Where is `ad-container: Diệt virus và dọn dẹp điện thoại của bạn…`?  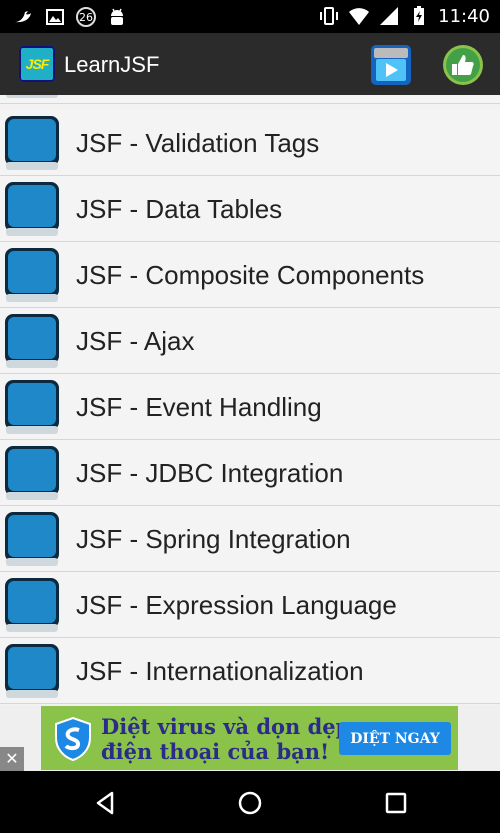
ad-container: Diệt virus và dọn dẹp điện thoại của bạn… is located at coordinates (250, 738).